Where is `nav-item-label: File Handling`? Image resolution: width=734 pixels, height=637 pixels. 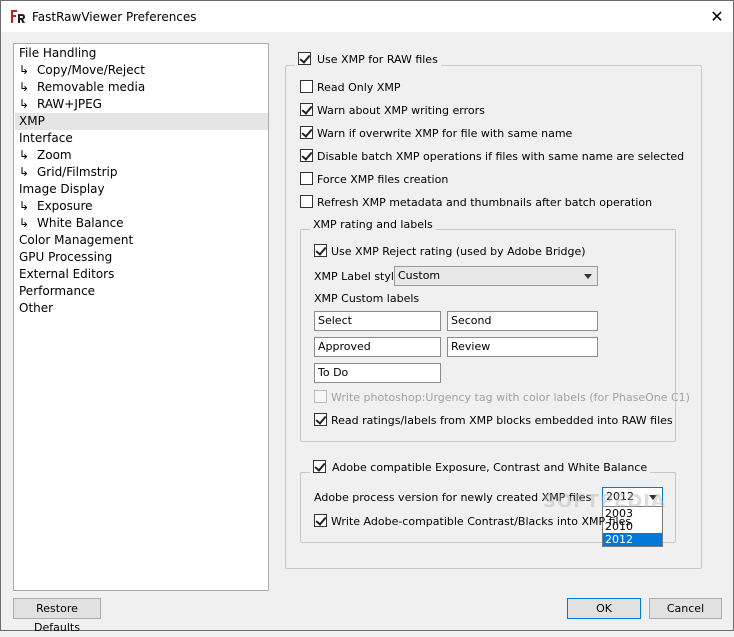 nav-item-label: File Handling is located at coordinates (58, 53).